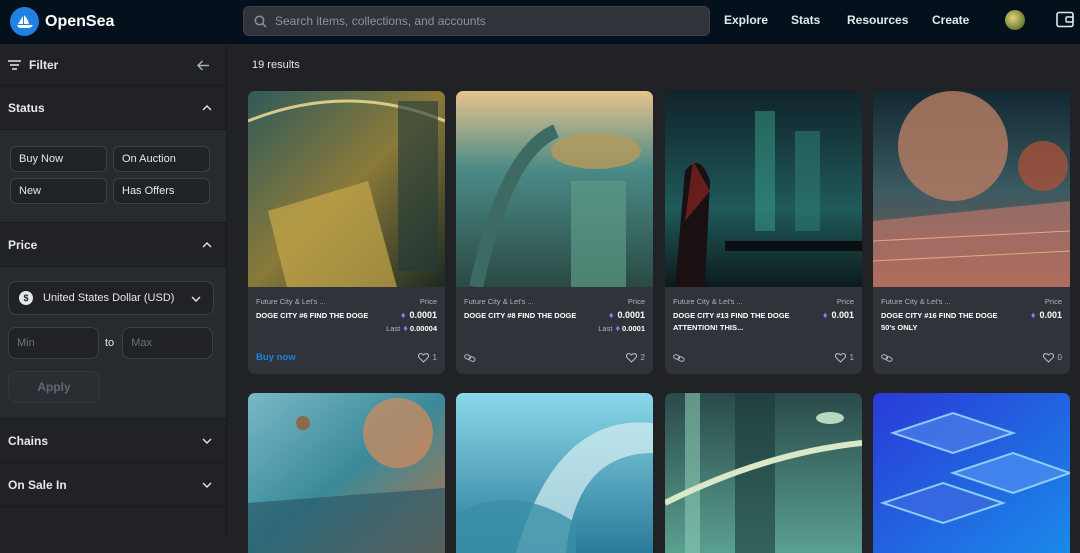 This screenshot has width=1080, height=553. I want to click on nav-resources: Resources, so click(877, 20).